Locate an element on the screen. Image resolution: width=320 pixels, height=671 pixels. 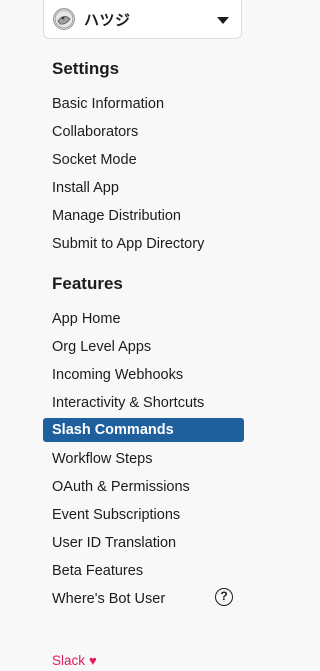
app-avatar is located at coordinates (64, 19).